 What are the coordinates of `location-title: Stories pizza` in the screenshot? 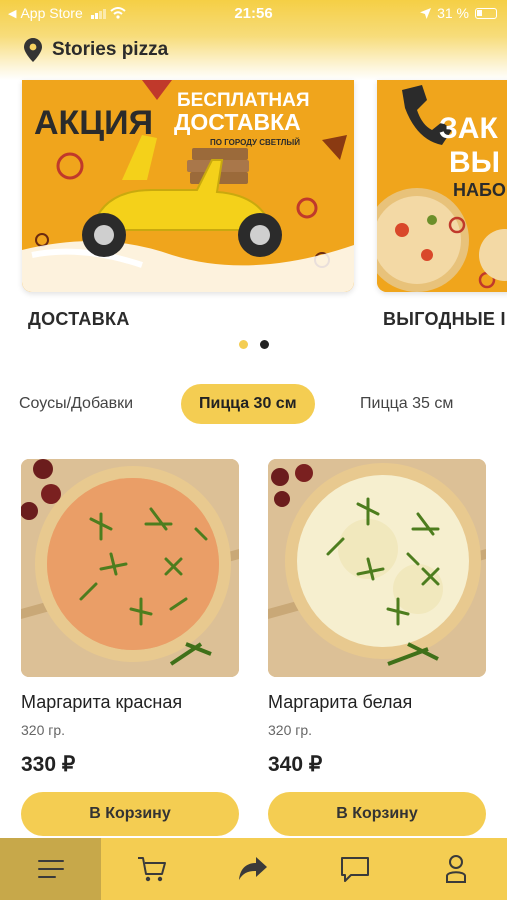 It's located at (110, 49).